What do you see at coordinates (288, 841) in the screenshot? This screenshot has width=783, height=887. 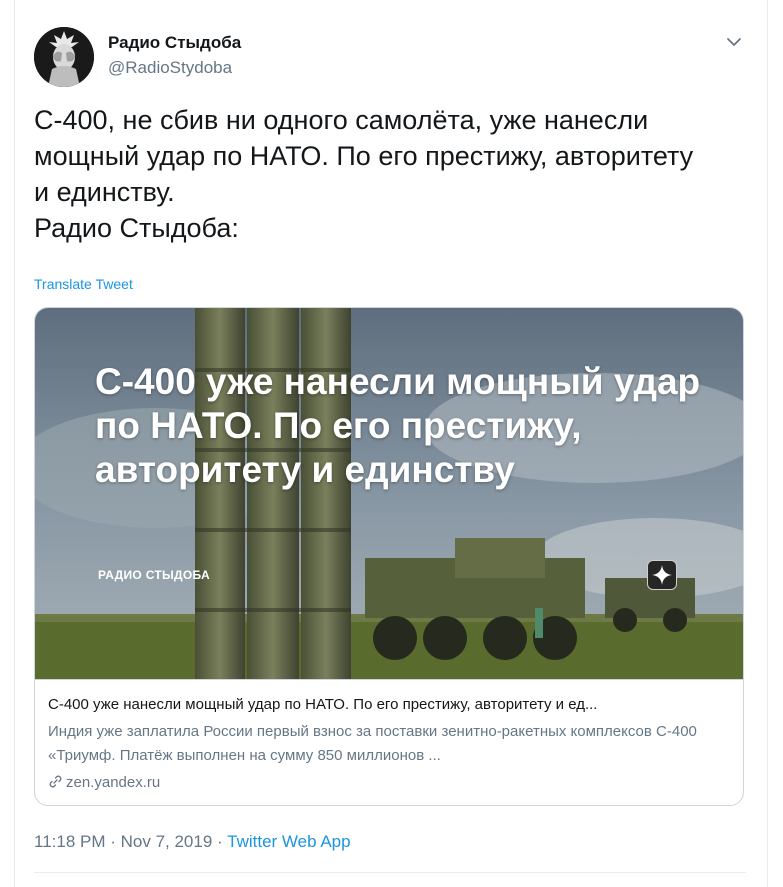 I see `tweet-source-app: Twitter Web App` at bounding box center [288, 841].